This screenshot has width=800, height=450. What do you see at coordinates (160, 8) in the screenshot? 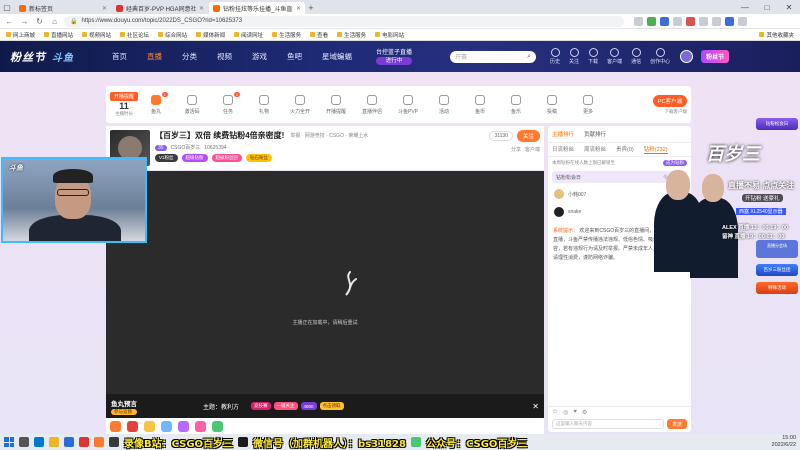
I see `browser-tab-2: 经典百岁-PVP HGA同意社区 ✕` at bounding box center [160, 8].